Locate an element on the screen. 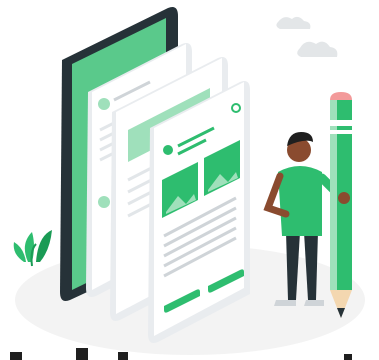 Image resolution: width=379 pixels, height=360 pixels. plant-icon is located at coordinates (32, 248).